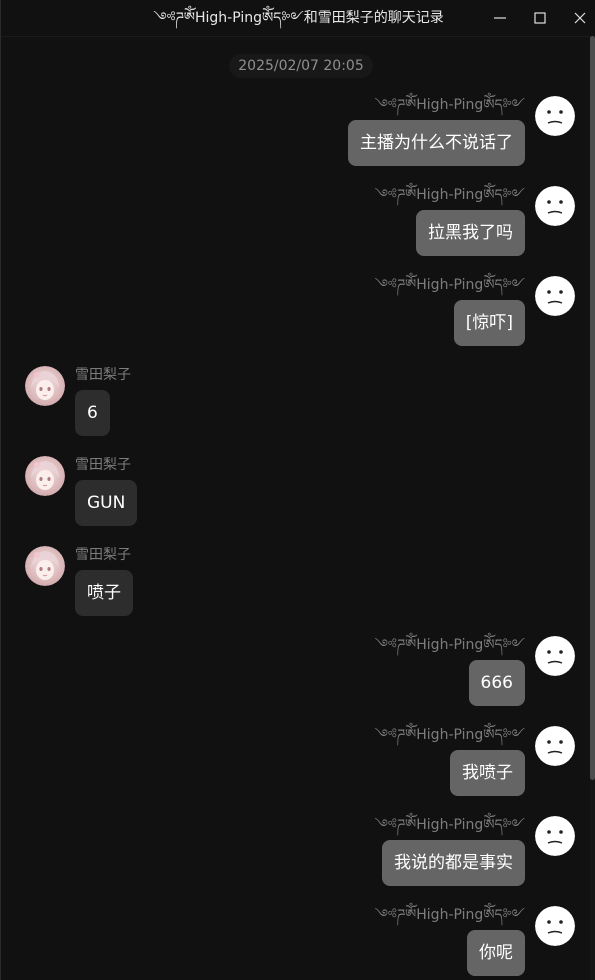  What do you see at coordinates (106, 503) in the screenshot?
I see `message-bubble: GUN` at bounding box center [106, 503].